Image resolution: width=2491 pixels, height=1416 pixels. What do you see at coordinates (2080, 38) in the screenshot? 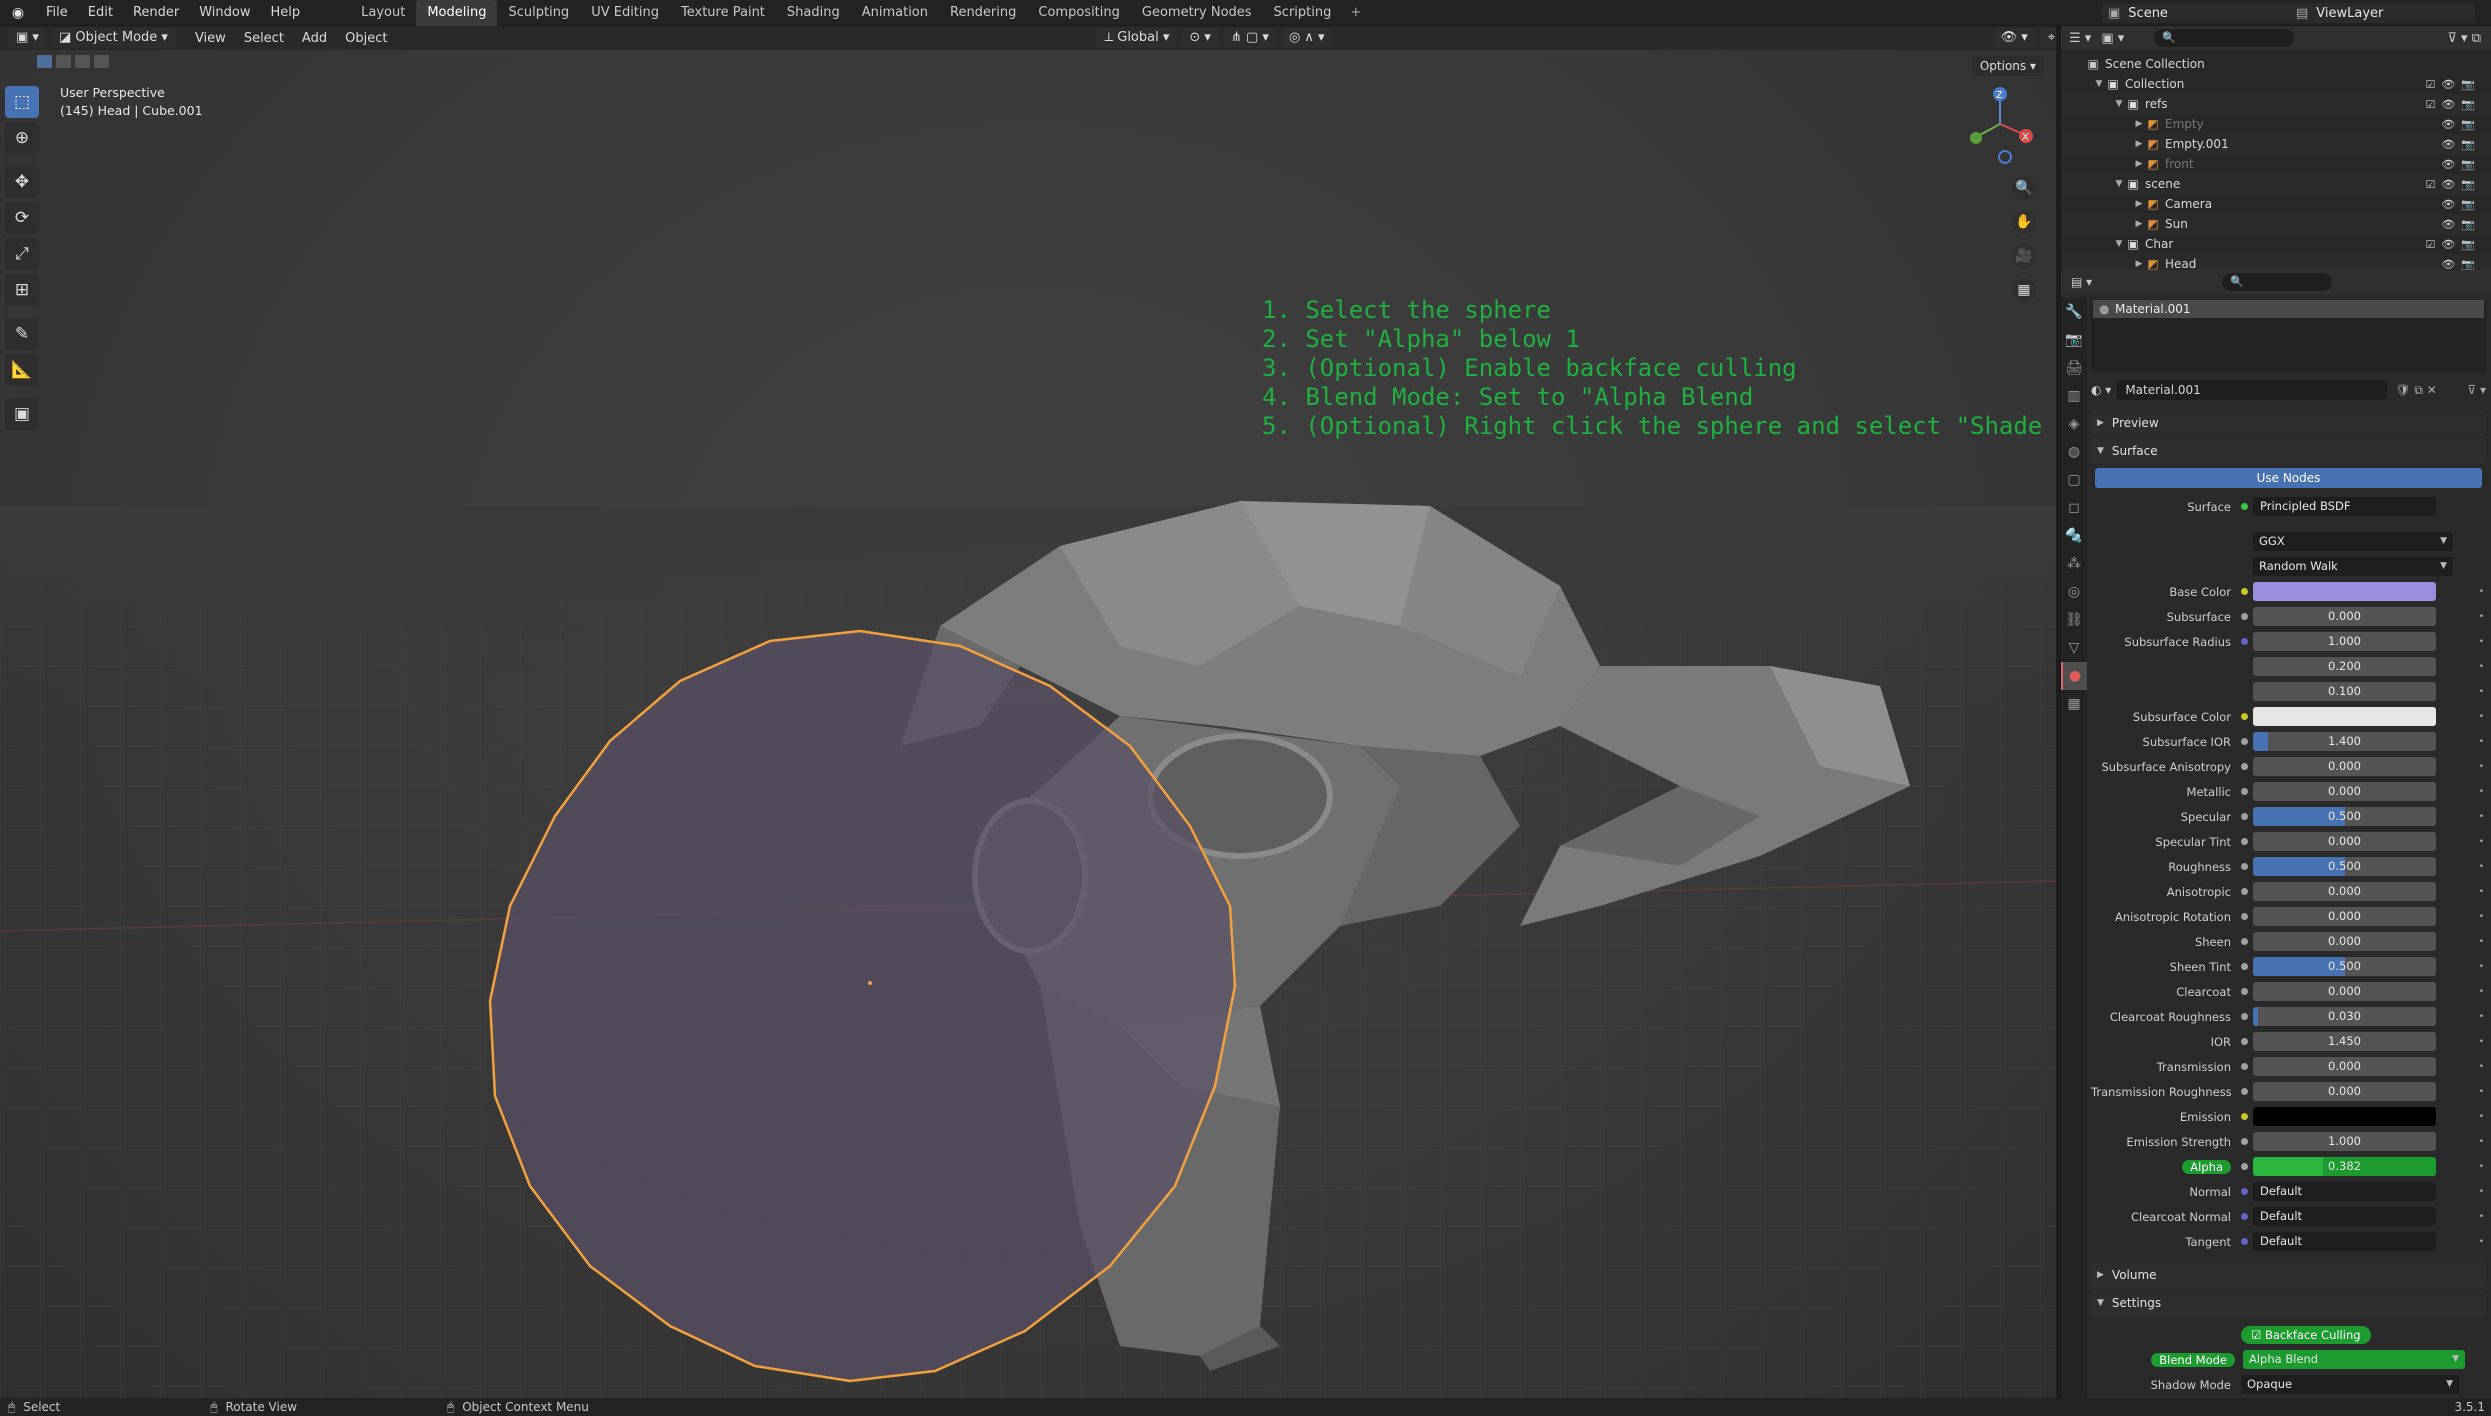
I see `outliner-editor-icon: ☰ ▾` at bounding box center [2080, 38].